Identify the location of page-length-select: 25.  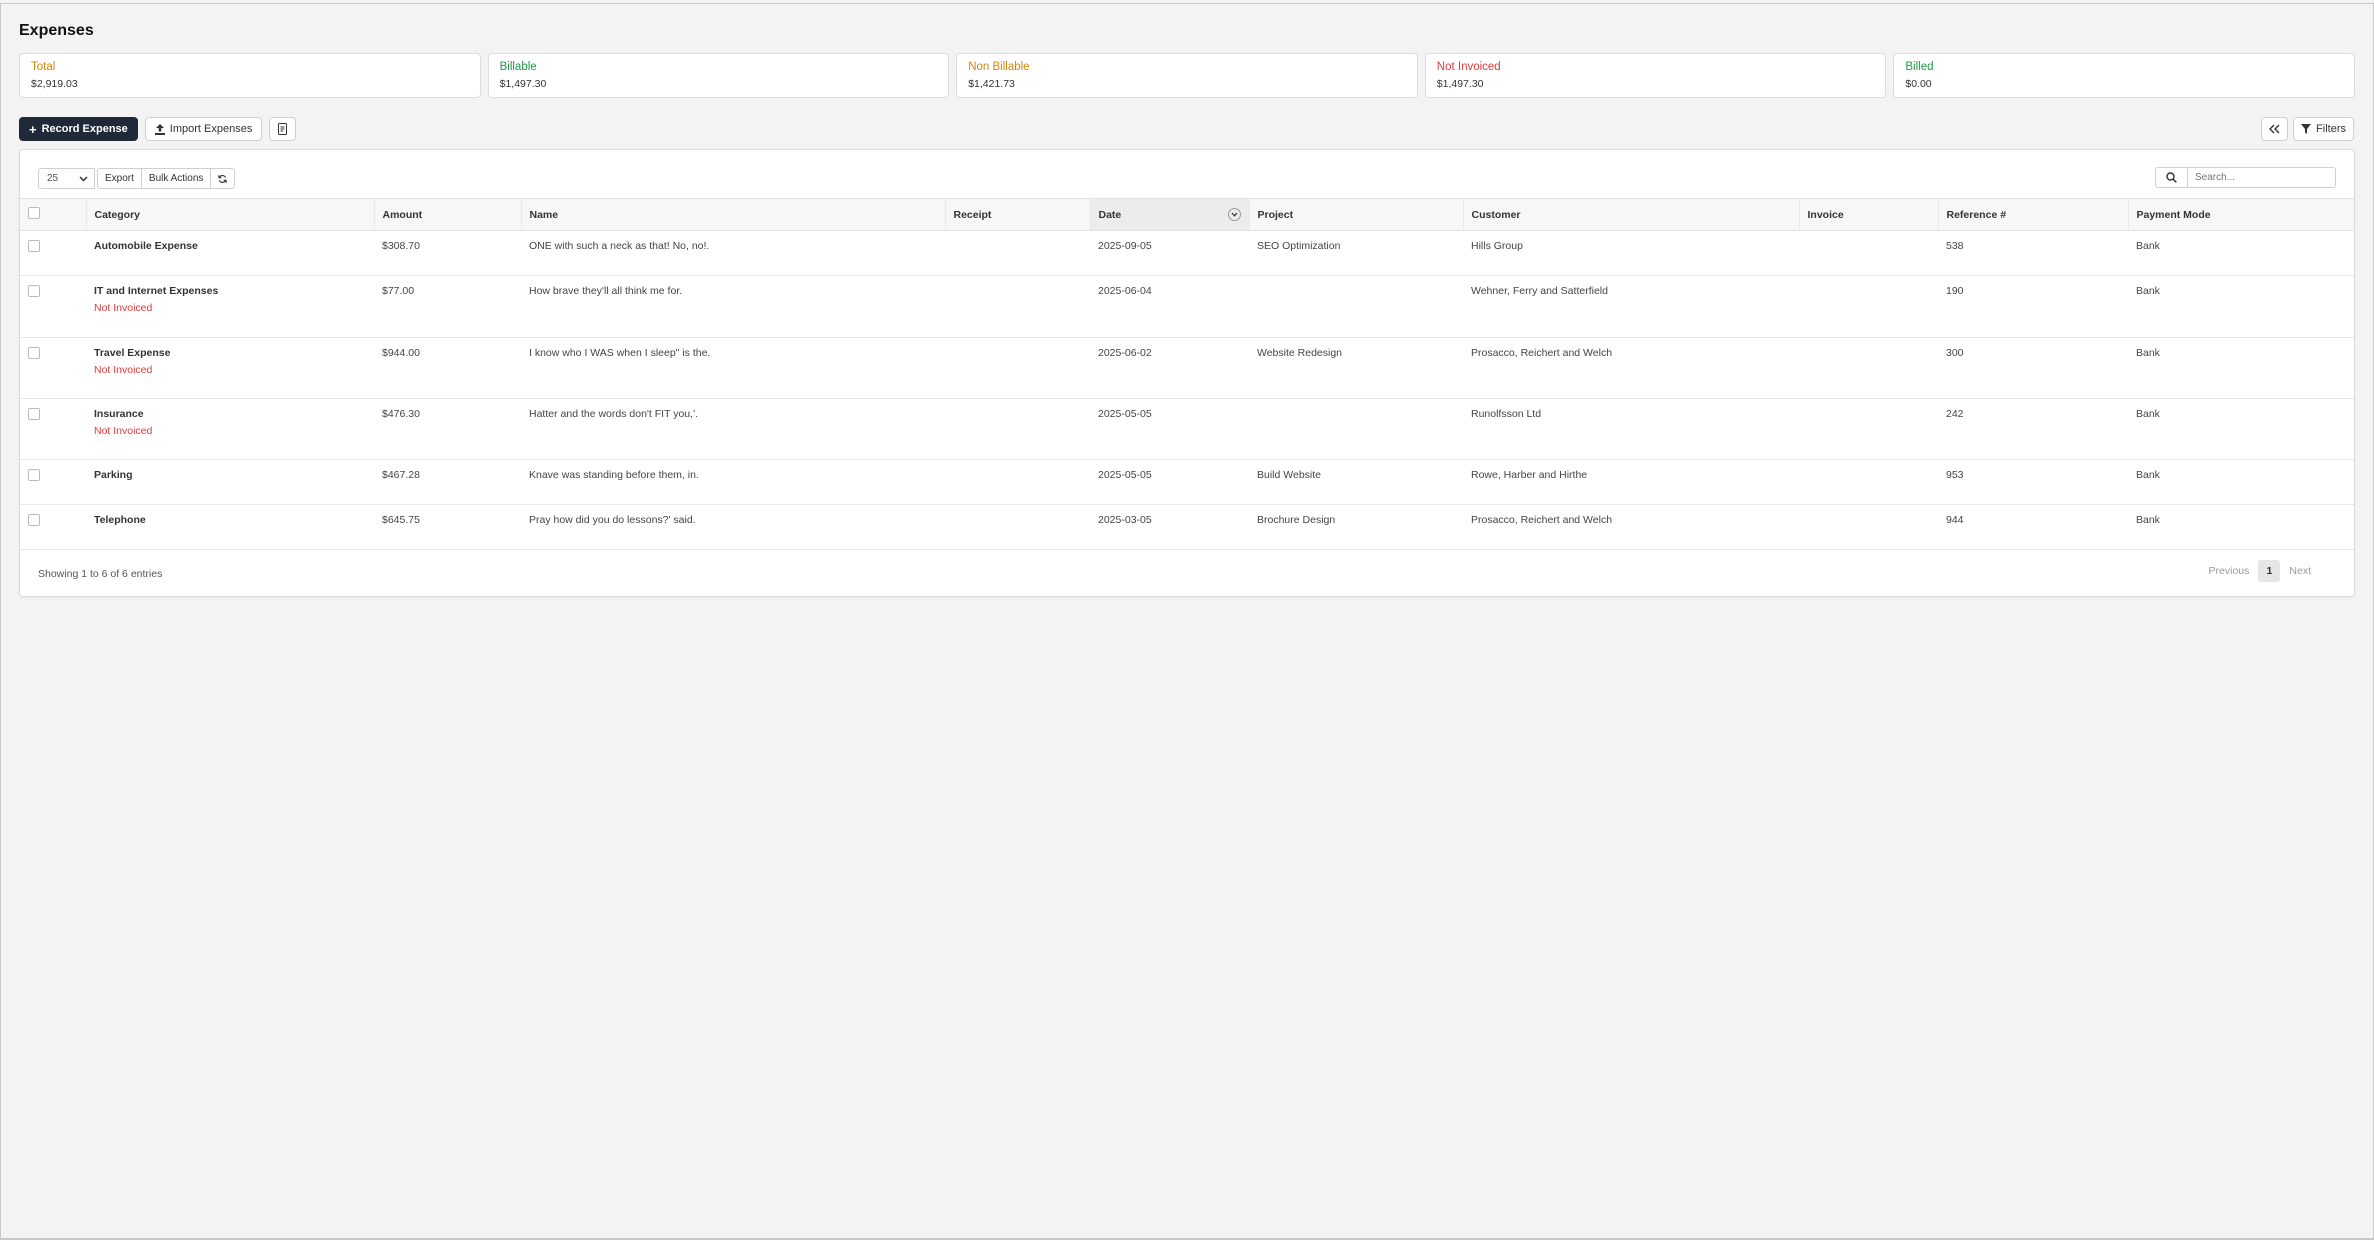
(66, 178).